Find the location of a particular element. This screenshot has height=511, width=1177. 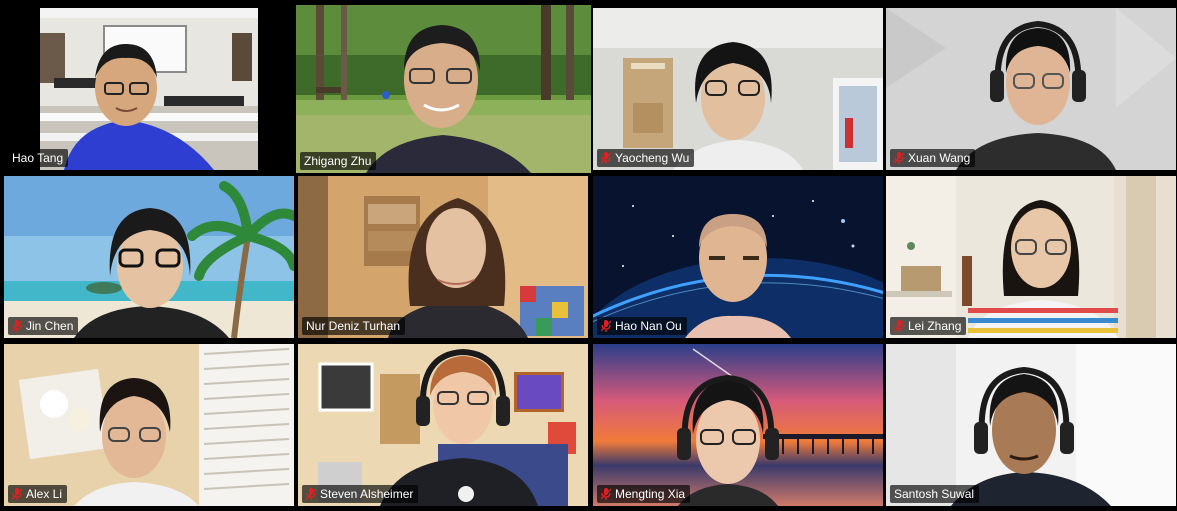

participant-name: Lei Zhang is located at coordinates (935, 326).